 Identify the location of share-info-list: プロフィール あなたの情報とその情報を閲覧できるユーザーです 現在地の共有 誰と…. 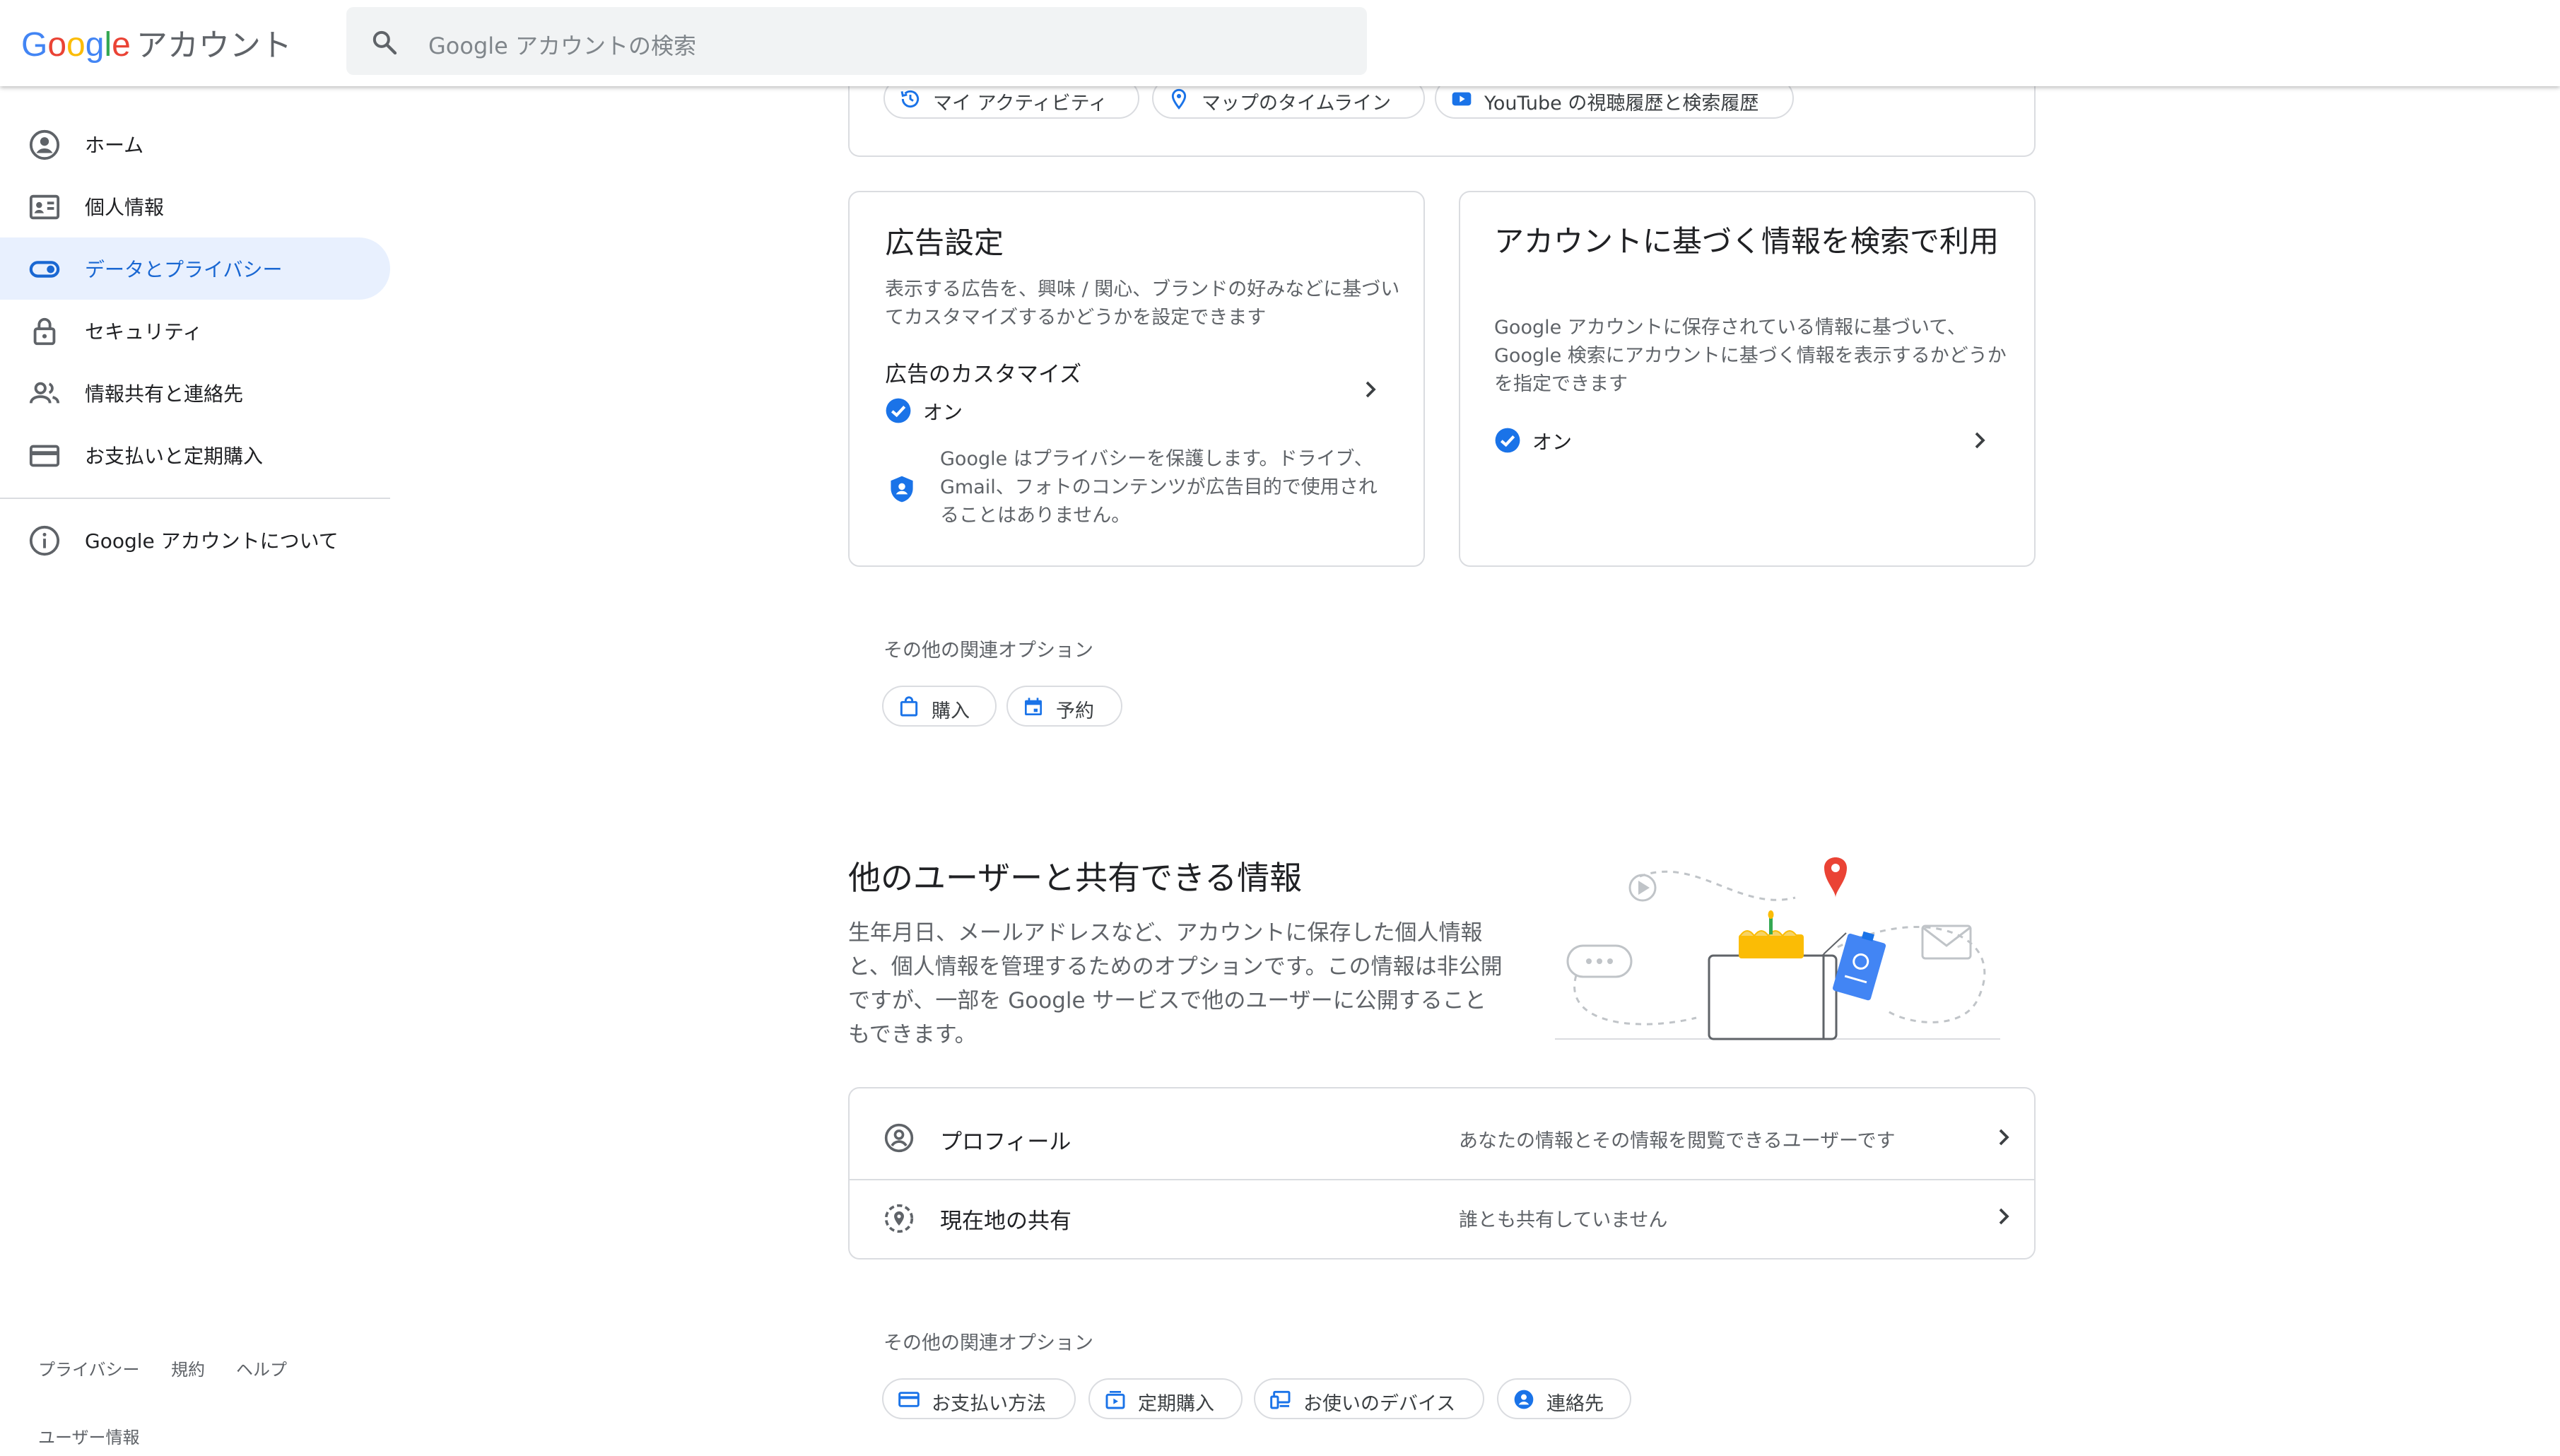
(1442, 1173).